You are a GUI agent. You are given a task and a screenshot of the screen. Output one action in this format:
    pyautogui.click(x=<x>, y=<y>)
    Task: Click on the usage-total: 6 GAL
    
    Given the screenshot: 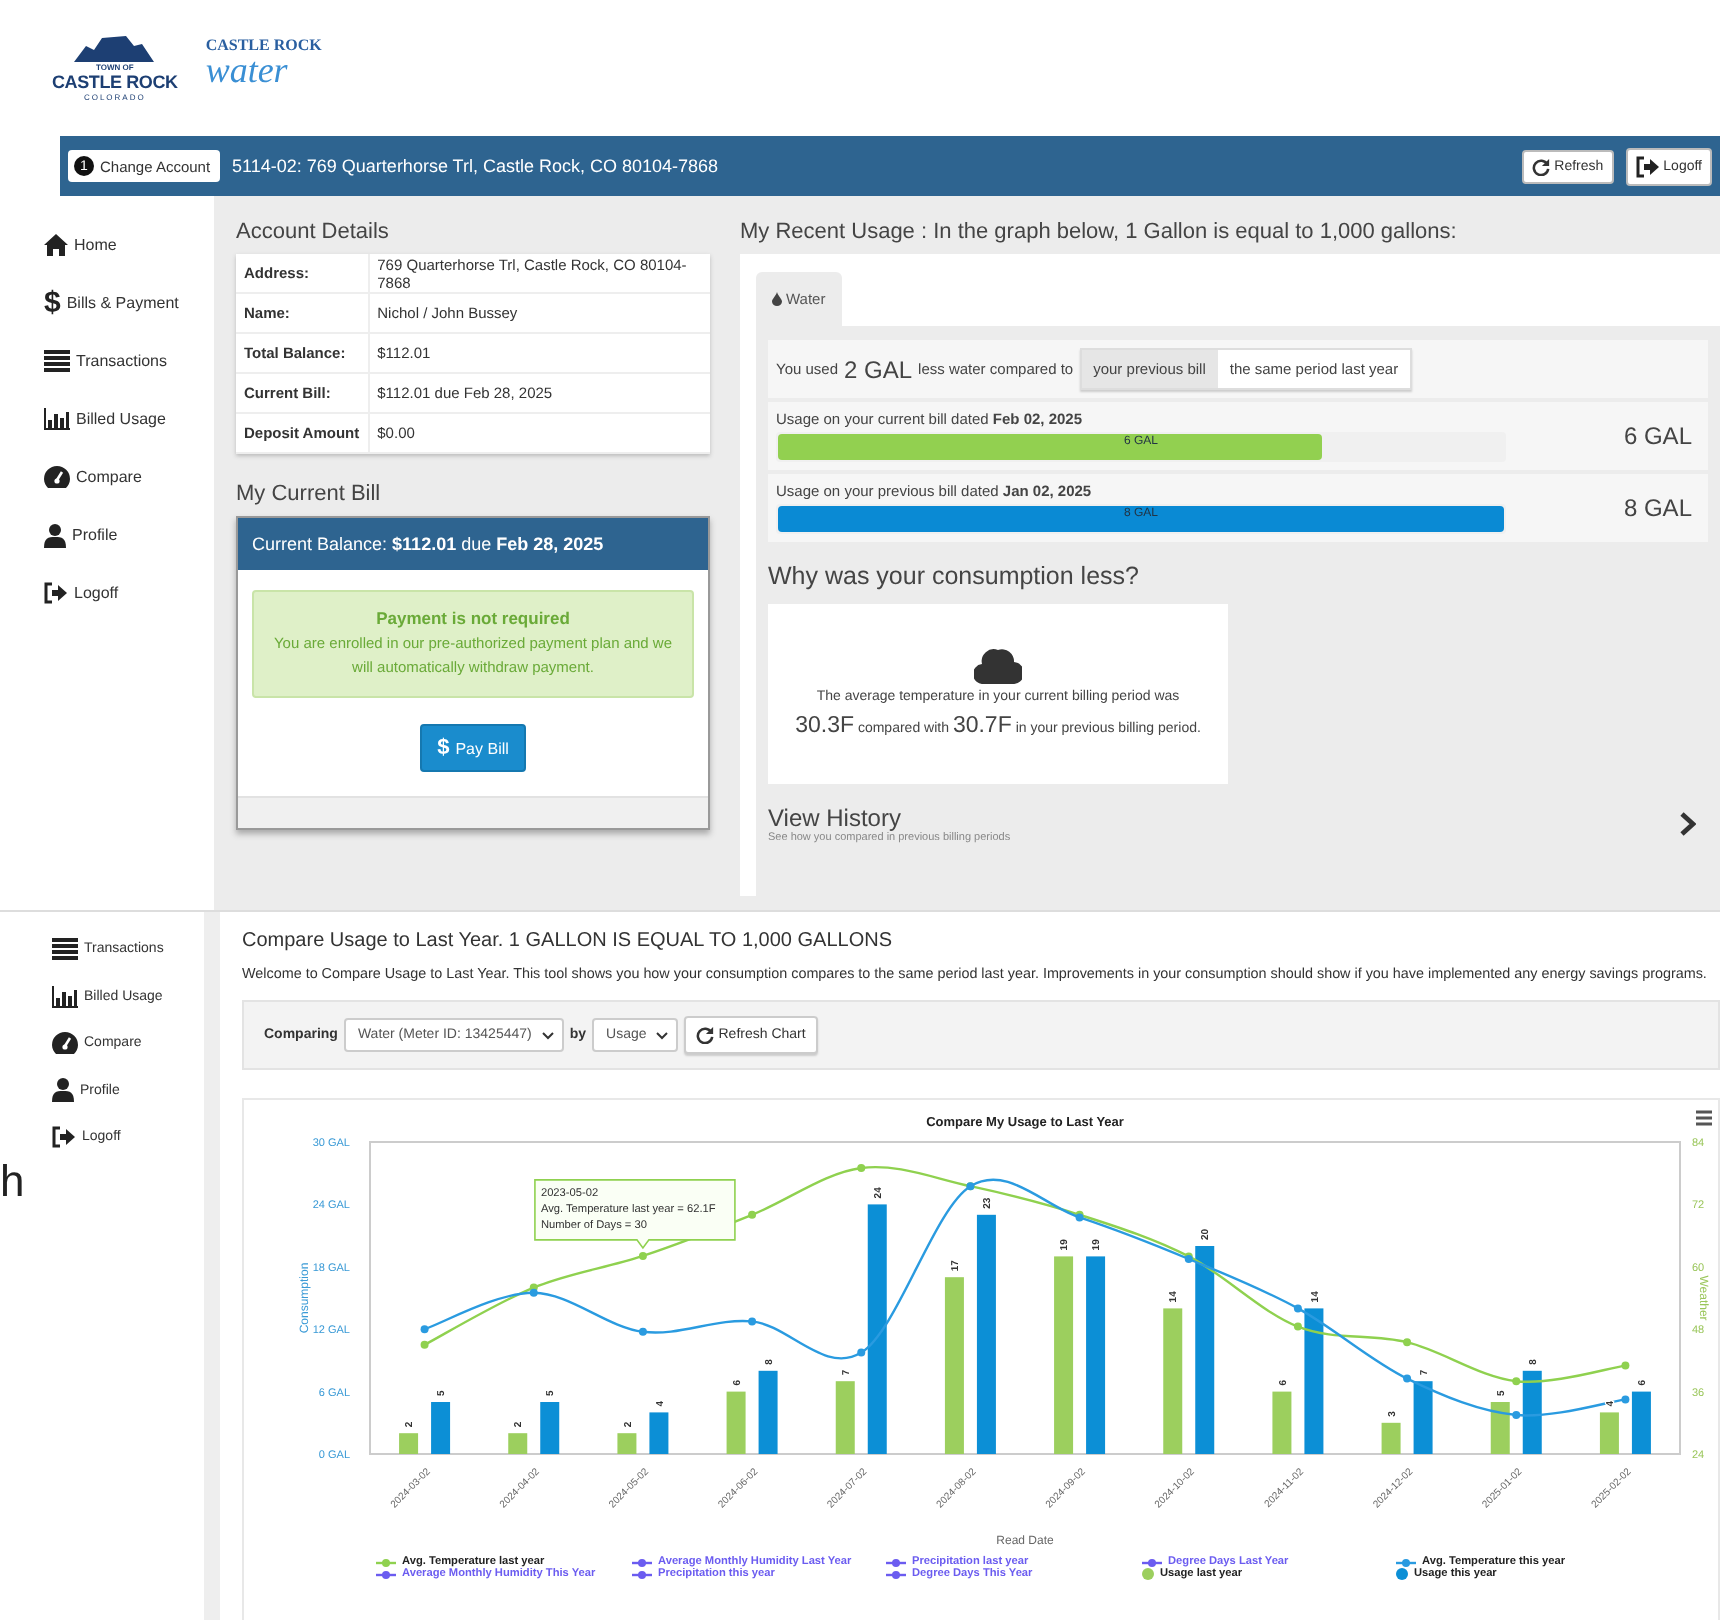 What is the action you would take?
    pyautogui.click(x=1658, y=436)
    